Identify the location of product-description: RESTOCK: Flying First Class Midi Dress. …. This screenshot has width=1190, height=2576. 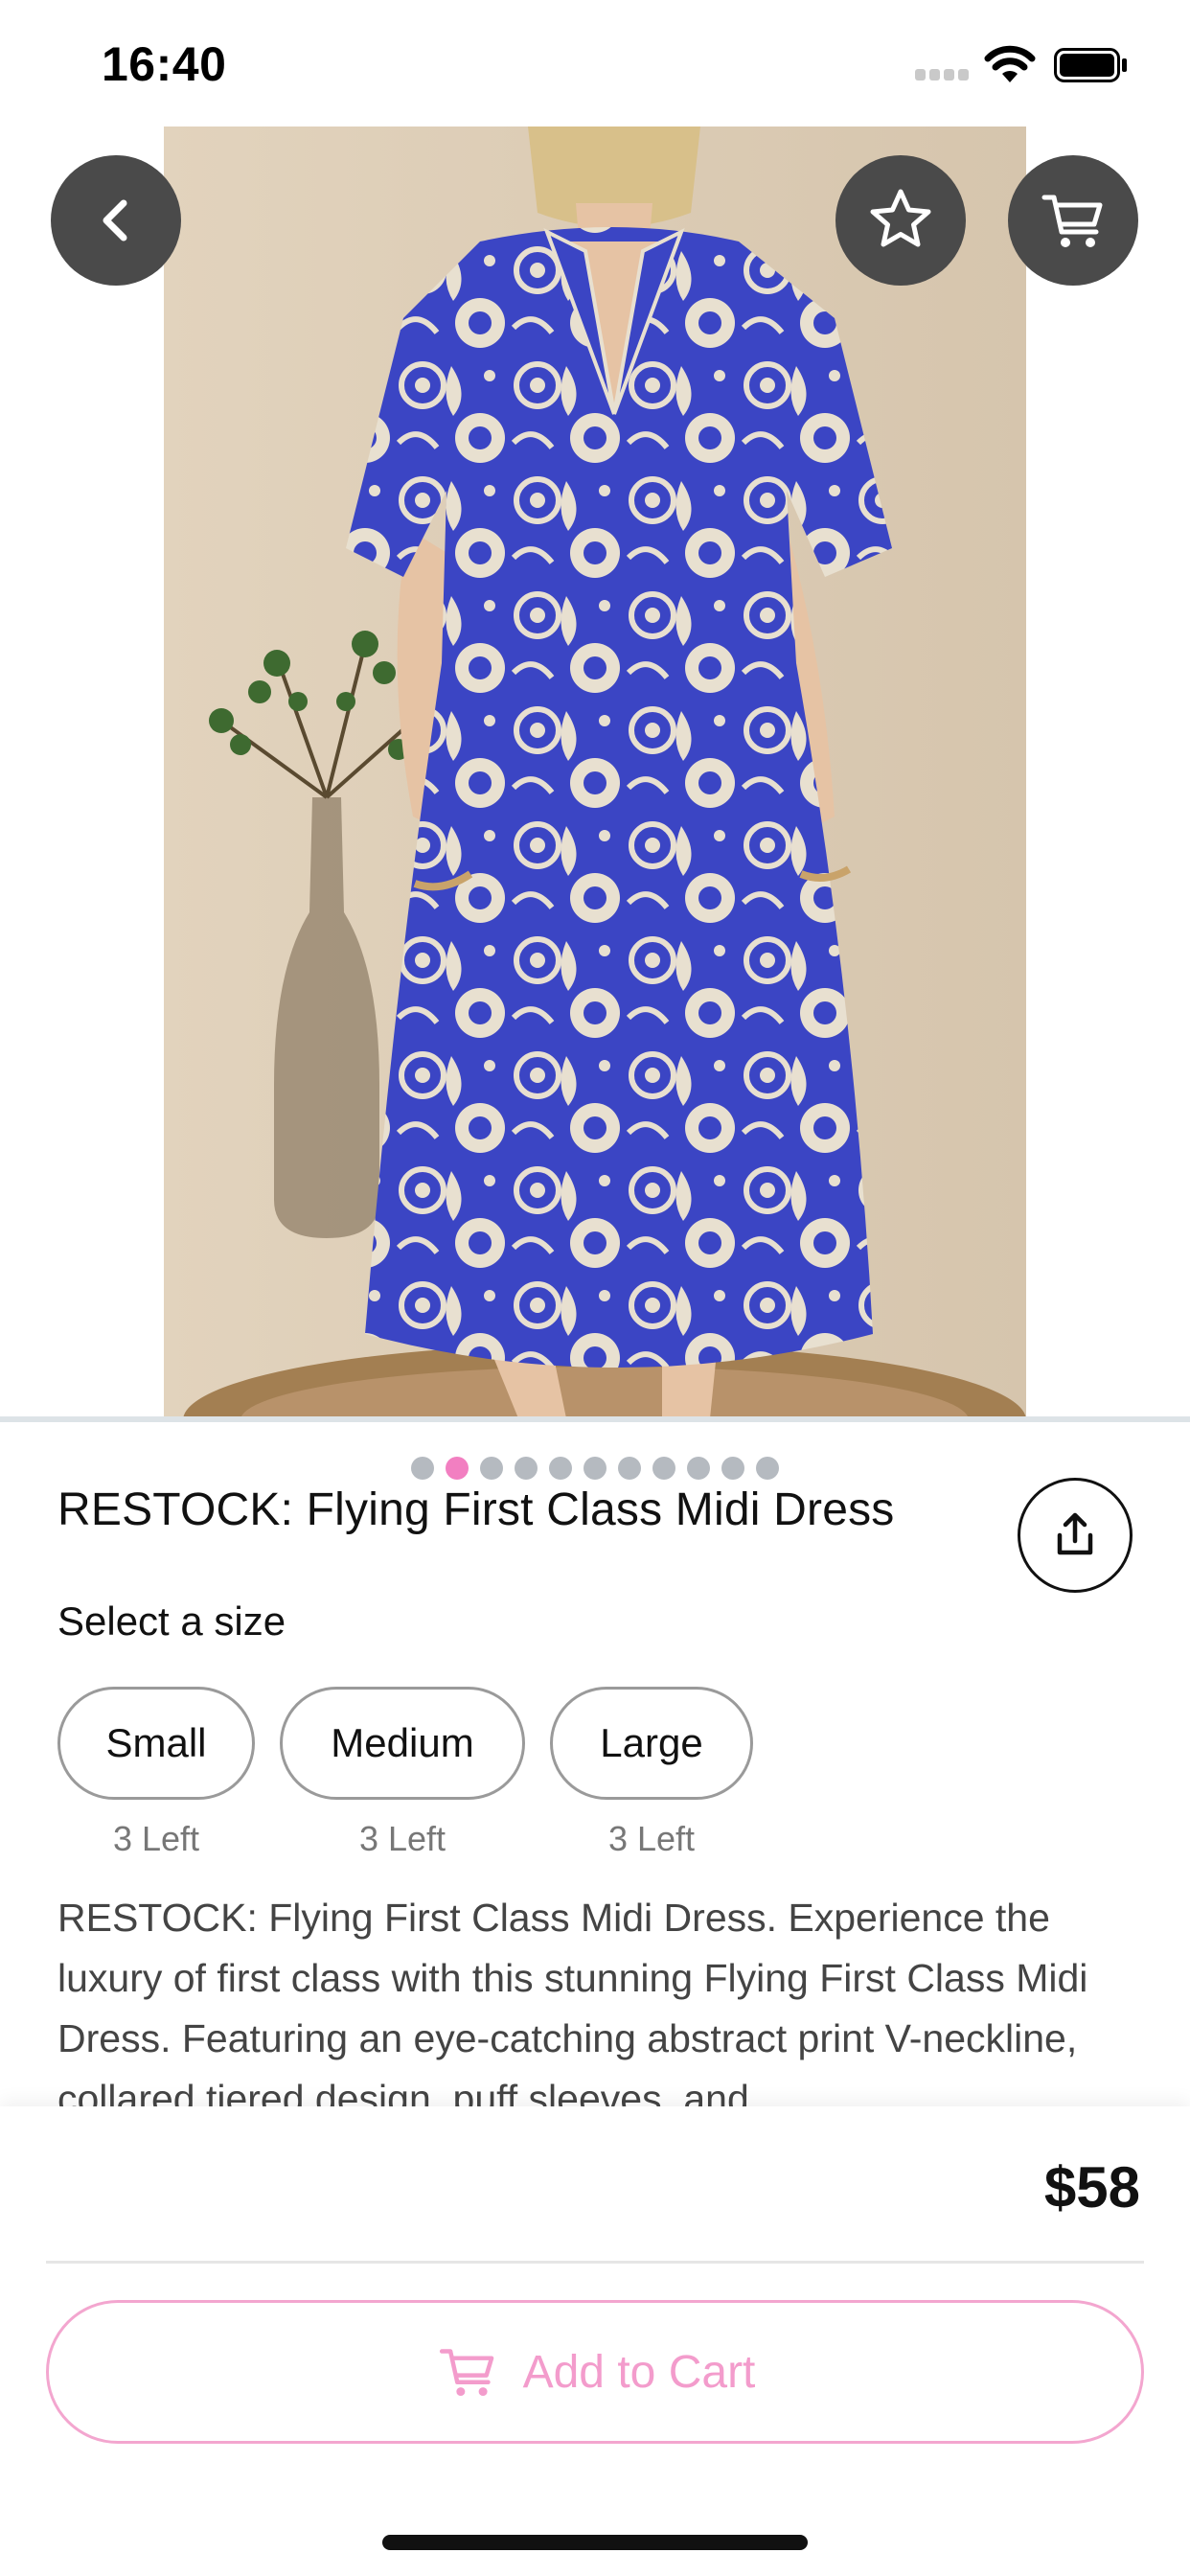
(573, 2002).